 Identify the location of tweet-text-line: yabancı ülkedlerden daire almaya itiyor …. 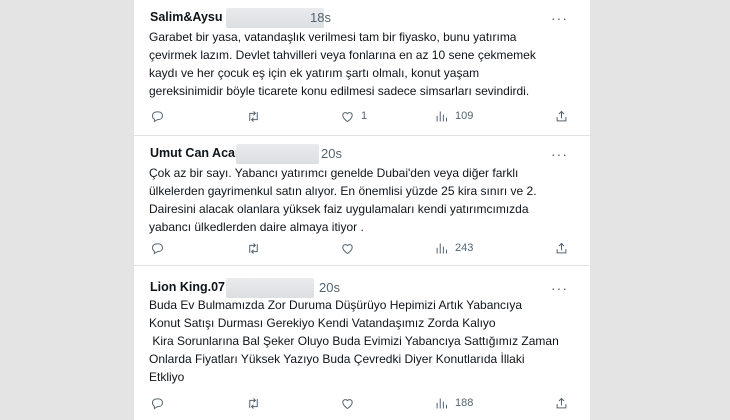
(256, 227).